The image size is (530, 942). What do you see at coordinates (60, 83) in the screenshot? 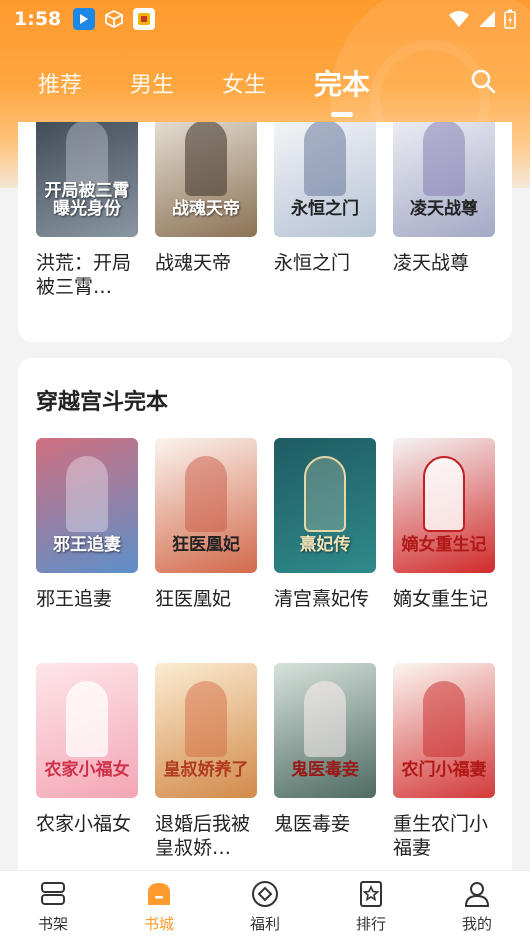
I see `tab-recommend: 推荐` at bounding box center [60, 83].